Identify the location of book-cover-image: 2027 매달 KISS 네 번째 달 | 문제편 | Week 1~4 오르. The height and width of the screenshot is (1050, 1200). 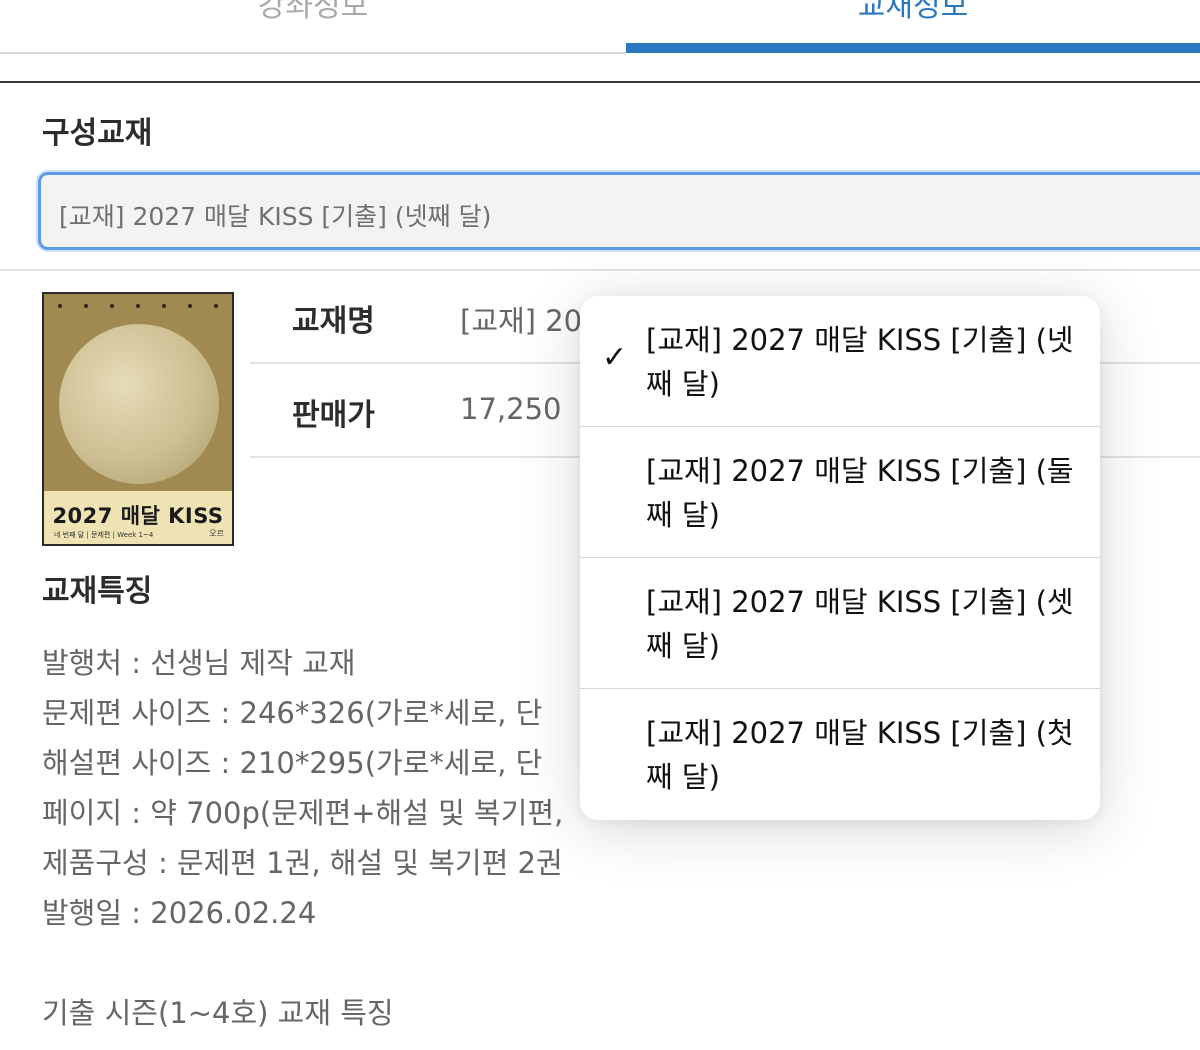
(138, 419).